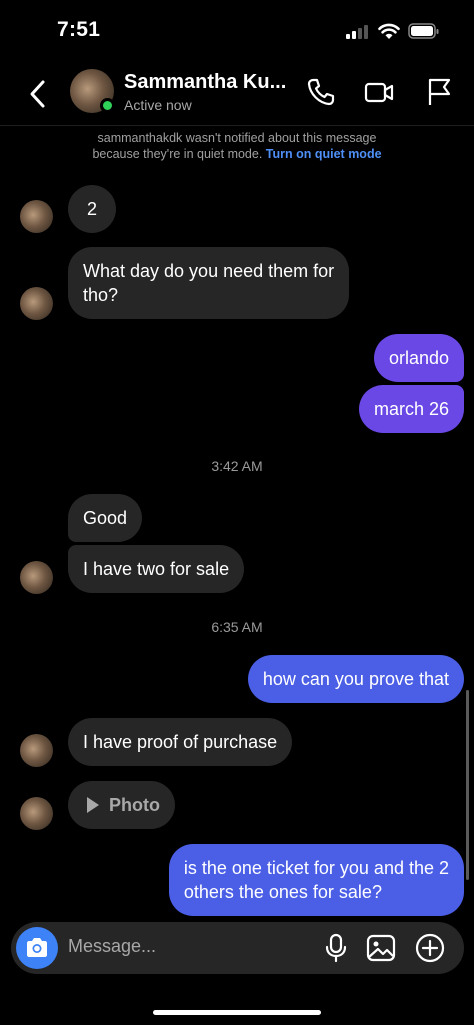 This screenshot has width=474, height=1025. What do you see at coordinates (156, 569) in the screenshot?
I see `message-bubble: I have two for sale` at bounding box center [156, 569].